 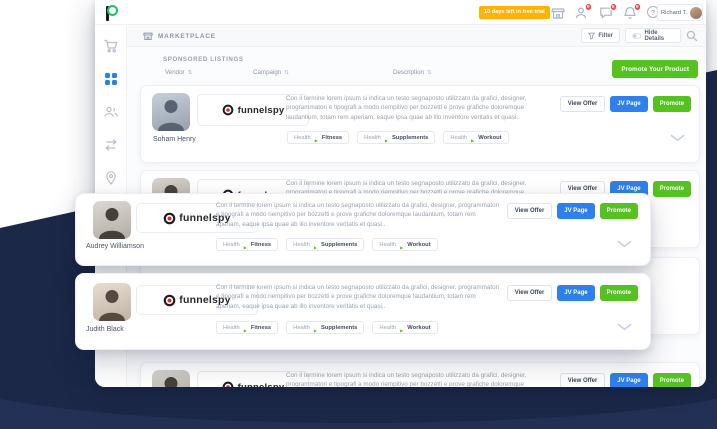 I want to click on vendor-name: Soham Henry, so click(x=174, y=139).